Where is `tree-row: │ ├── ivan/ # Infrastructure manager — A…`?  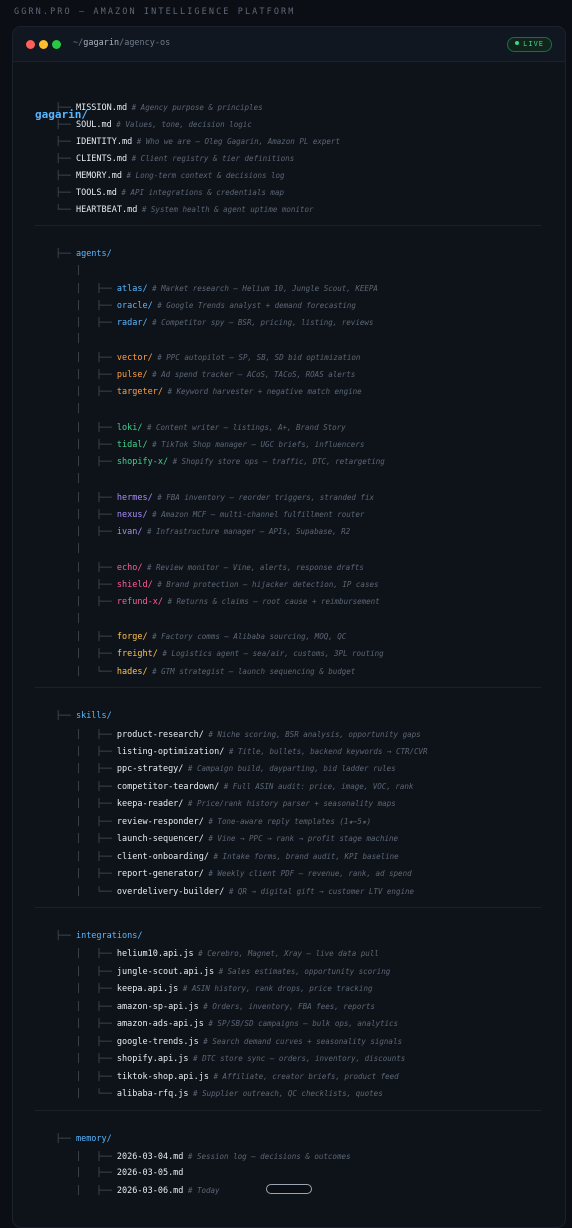 tree-row: │ ├── ivan/ # Infrastructure manager — A… is located at coordinates (192, 531).